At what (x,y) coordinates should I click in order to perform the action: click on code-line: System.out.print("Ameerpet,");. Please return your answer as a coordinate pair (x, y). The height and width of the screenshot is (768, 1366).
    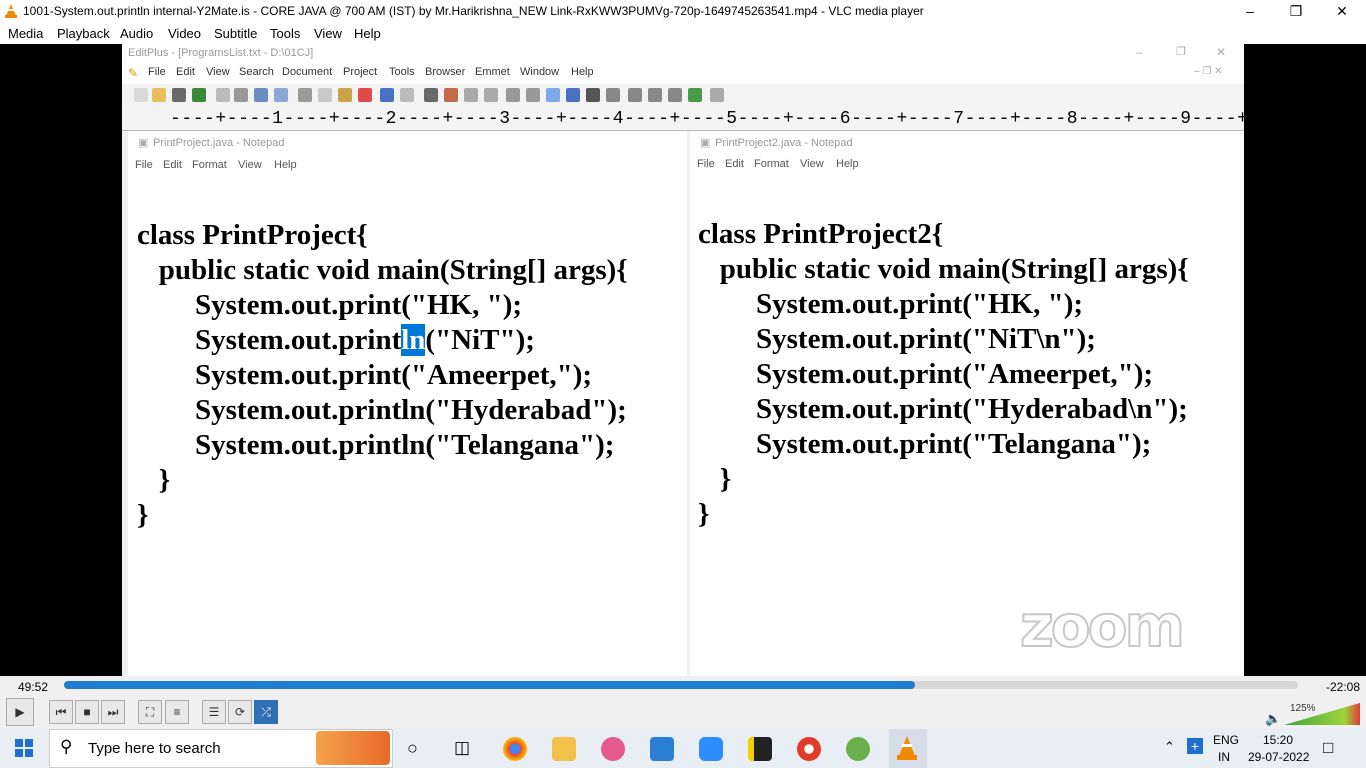
    Looking at the image, I should click on (365, 375).